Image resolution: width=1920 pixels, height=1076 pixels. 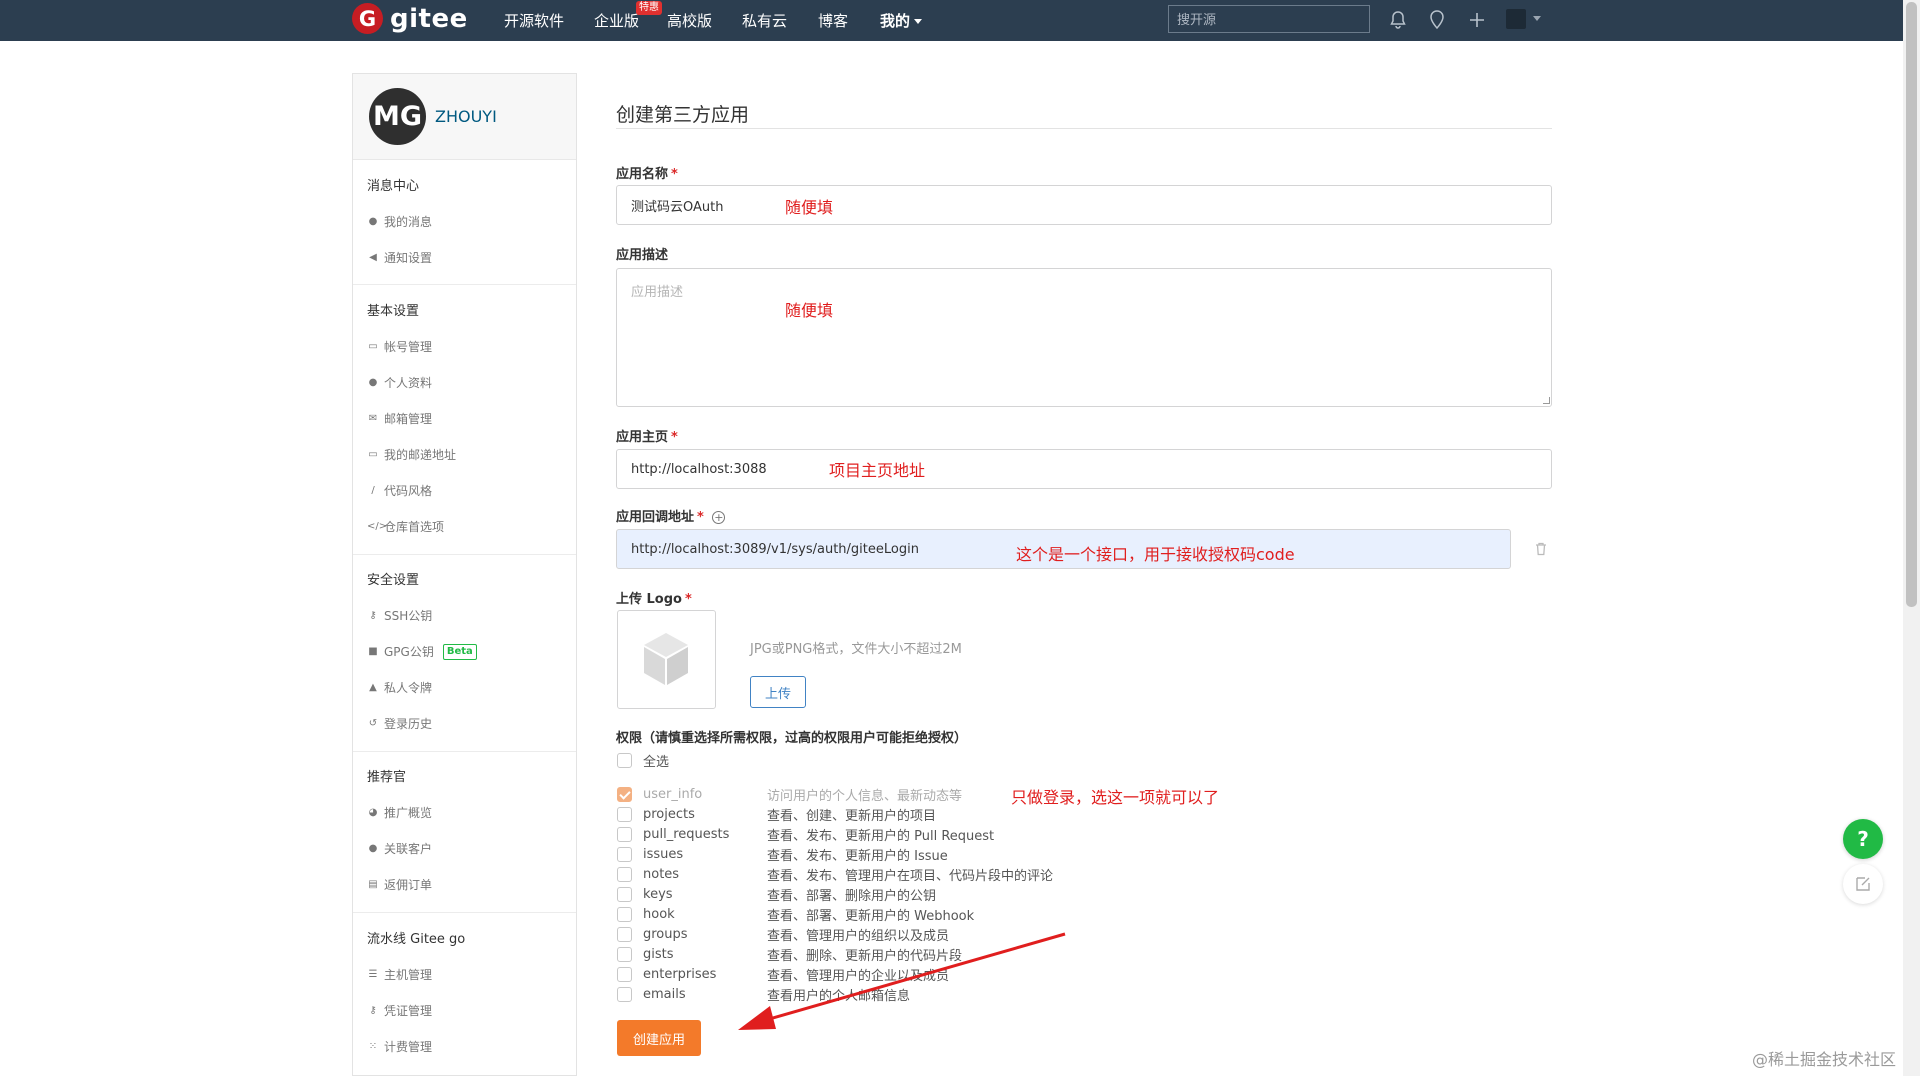 What do you see at coordinates (1911, 304) in the screenshot?
I see `scrollbar-thumb` at bounding box center [1911, 304].